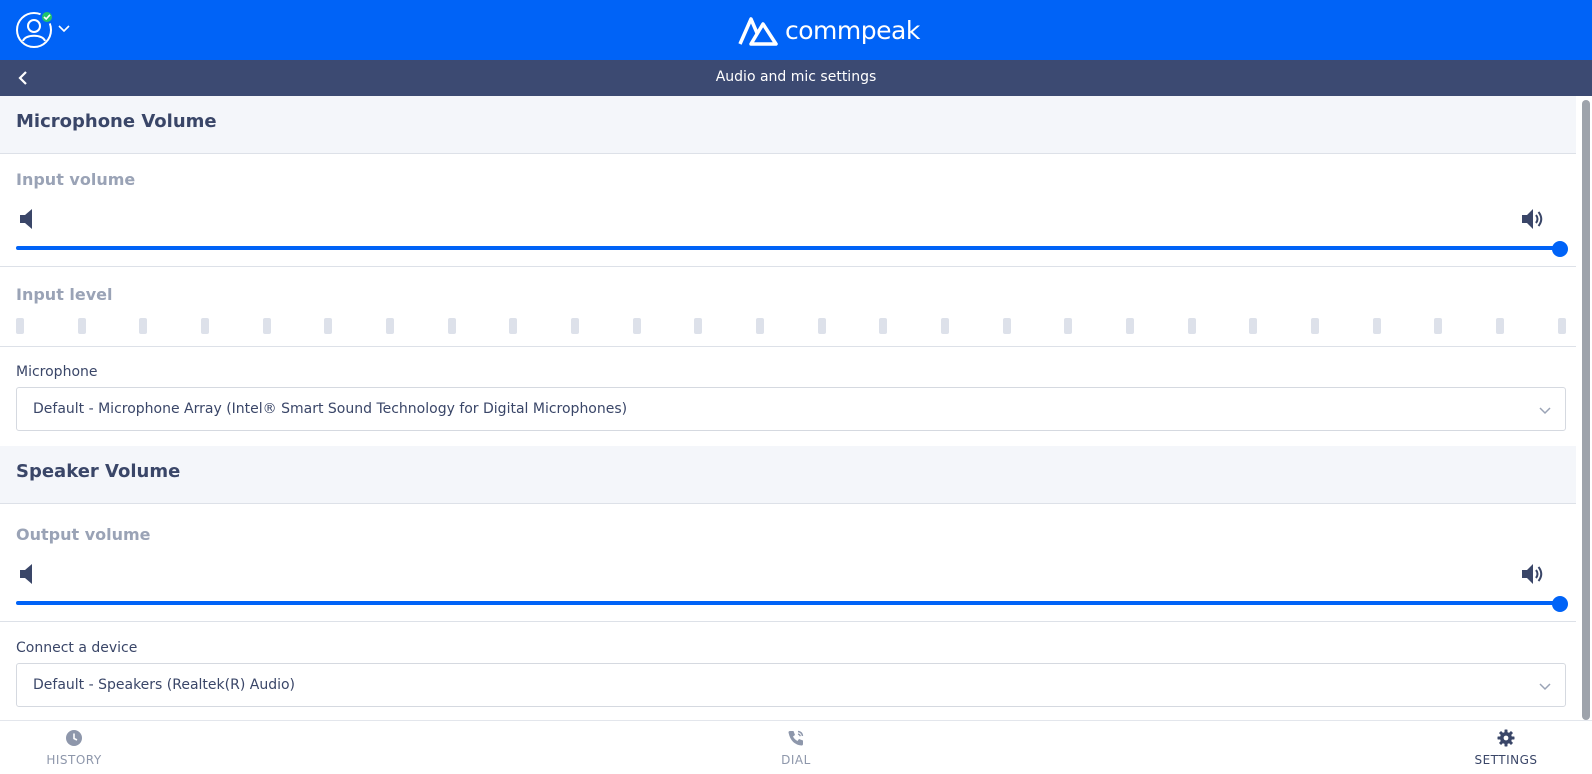  What do you see at coordinates (1506, 738) in the screenshot?
I see `gear-icon` at bounding box center [1506, 738].